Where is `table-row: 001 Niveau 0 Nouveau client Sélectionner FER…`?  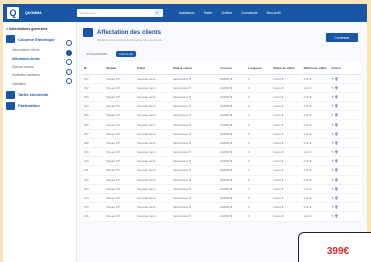
table-row: 001 Niveau 0 Nouveau client Sélectionner FER… is located at coordinates (222, 79).